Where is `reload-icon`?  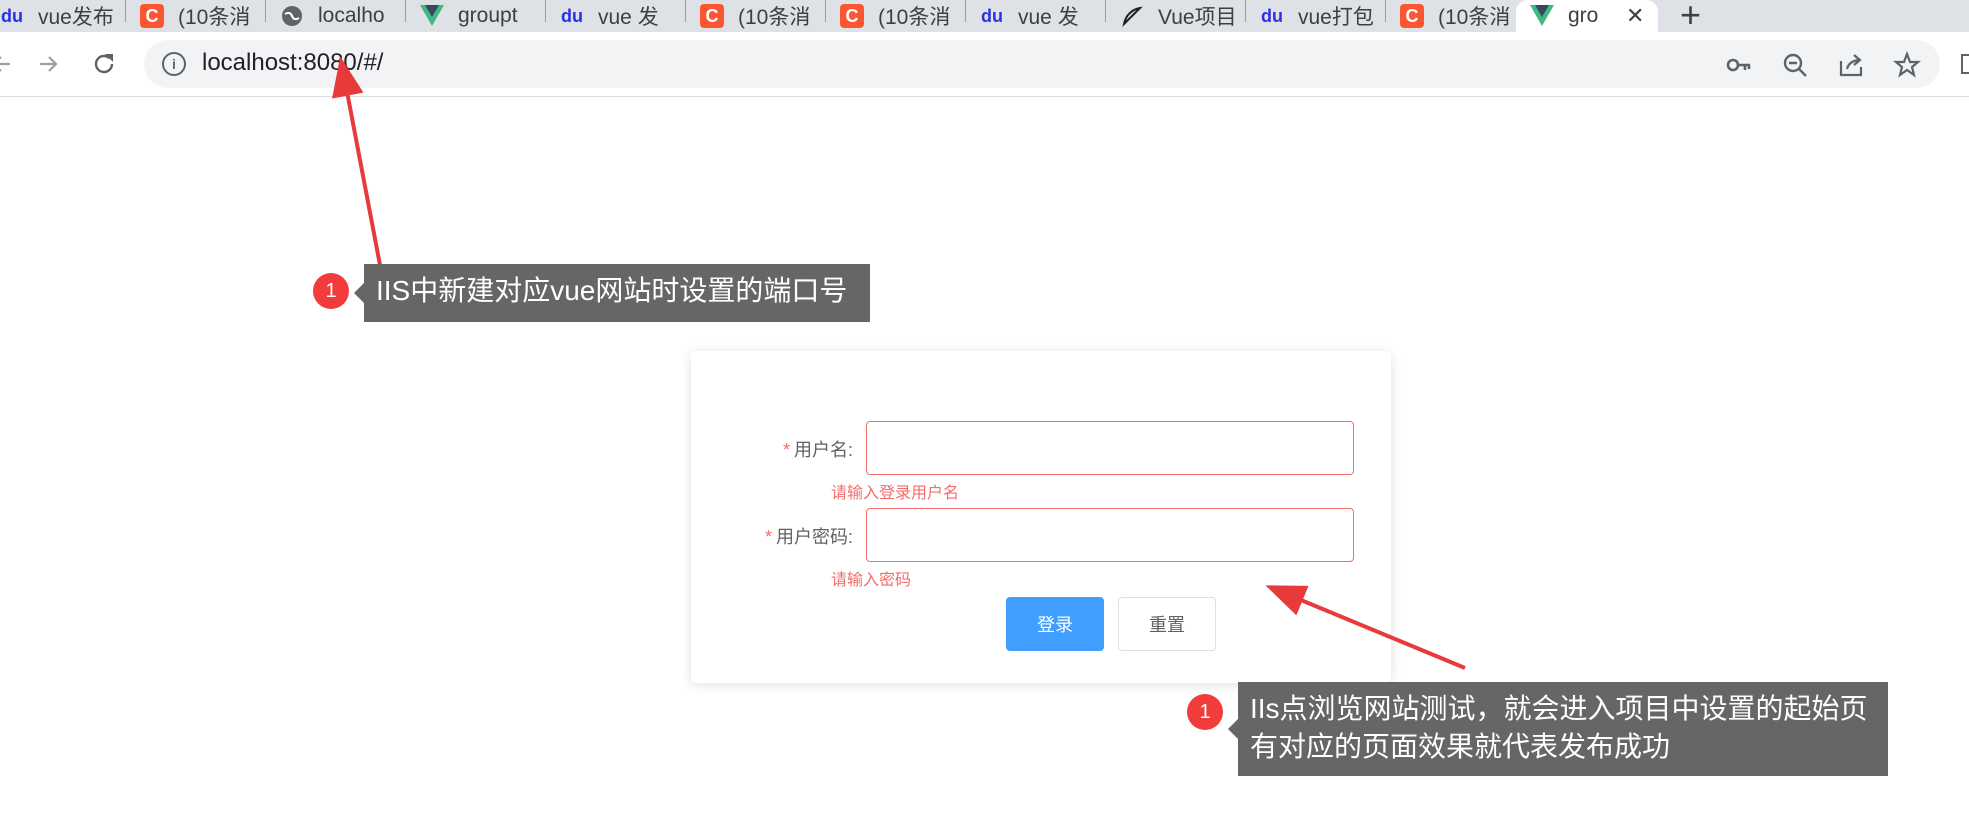 reload-icon is located at coordinates (104, 64).